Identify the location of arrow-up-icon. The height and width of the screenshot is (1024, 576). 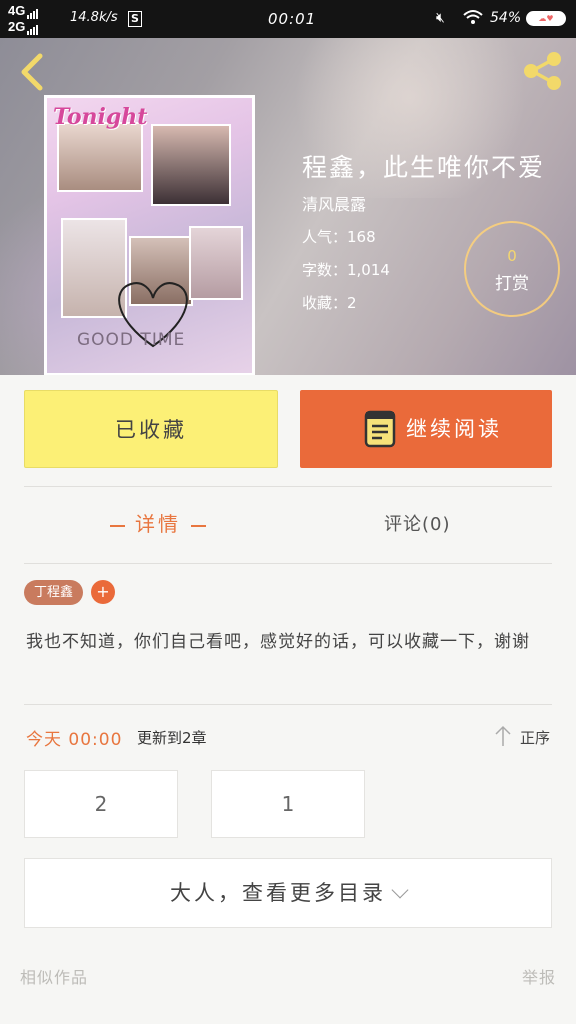
(503, 736).